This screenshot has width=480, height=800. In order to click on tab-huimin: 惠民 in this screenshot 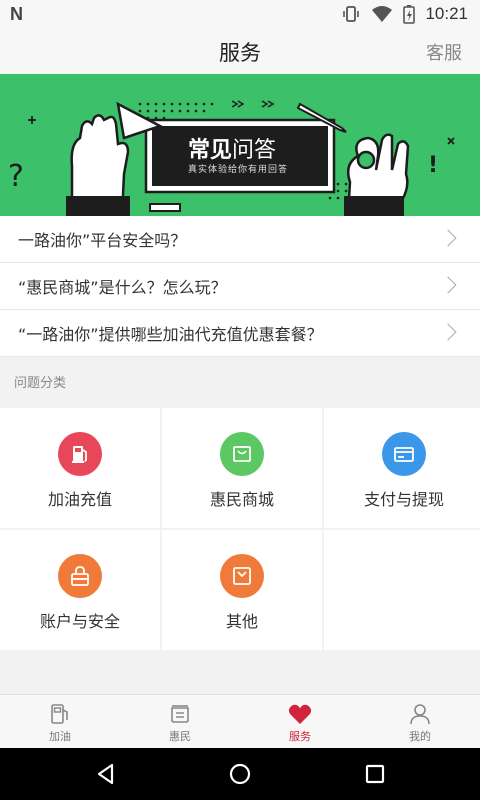, I will do `click(180, 721)`.